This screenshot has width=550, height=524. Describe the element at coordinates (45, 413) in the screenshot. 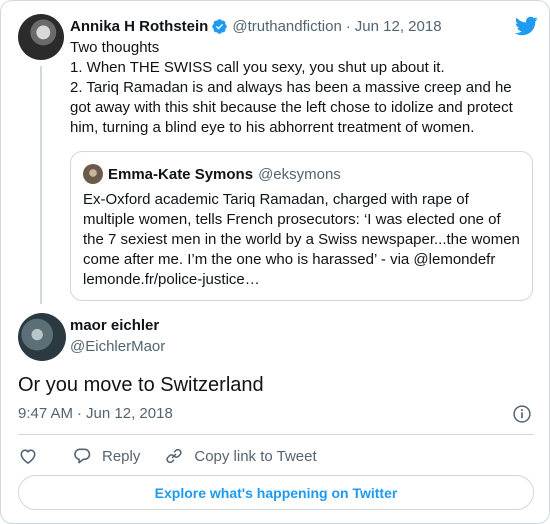

I see `tweet-time: 9:47 AM` at that location.